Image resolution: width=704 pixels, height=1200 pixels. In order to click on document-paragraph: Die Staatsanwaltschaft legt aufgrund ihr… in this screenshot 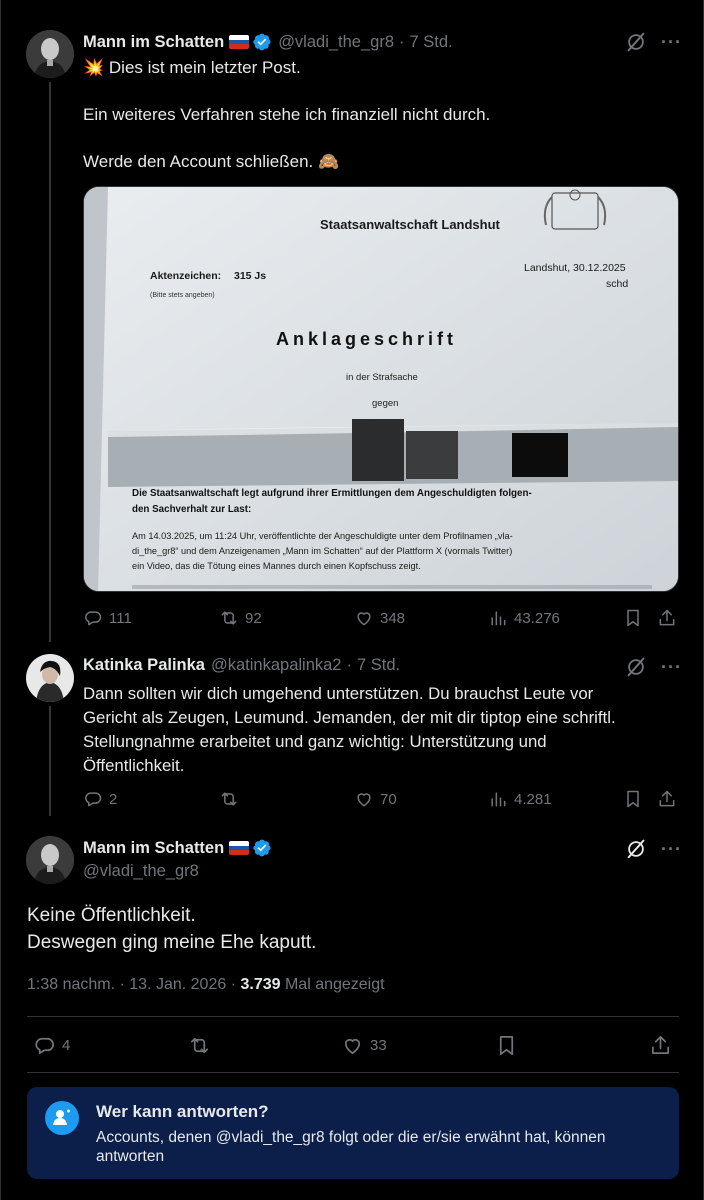, I will do `click(332, 493)`.